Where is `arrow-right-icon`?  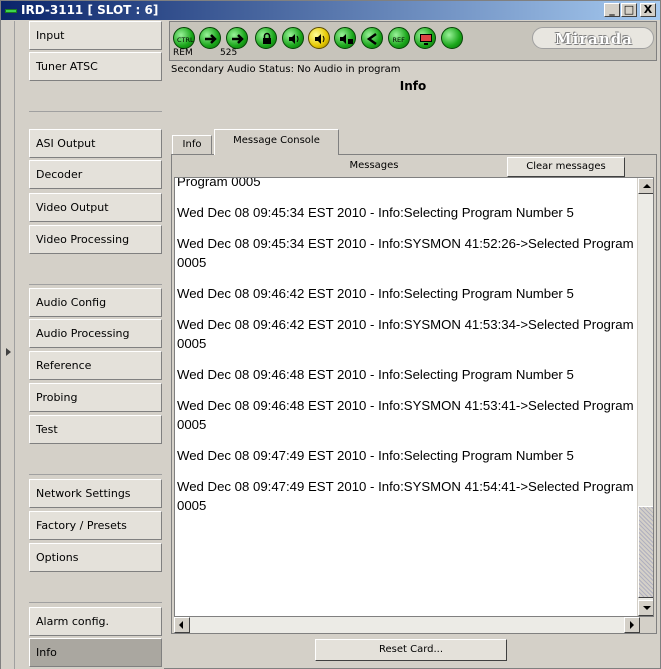
arrow-right-icon is located at coordinates (210, 38).